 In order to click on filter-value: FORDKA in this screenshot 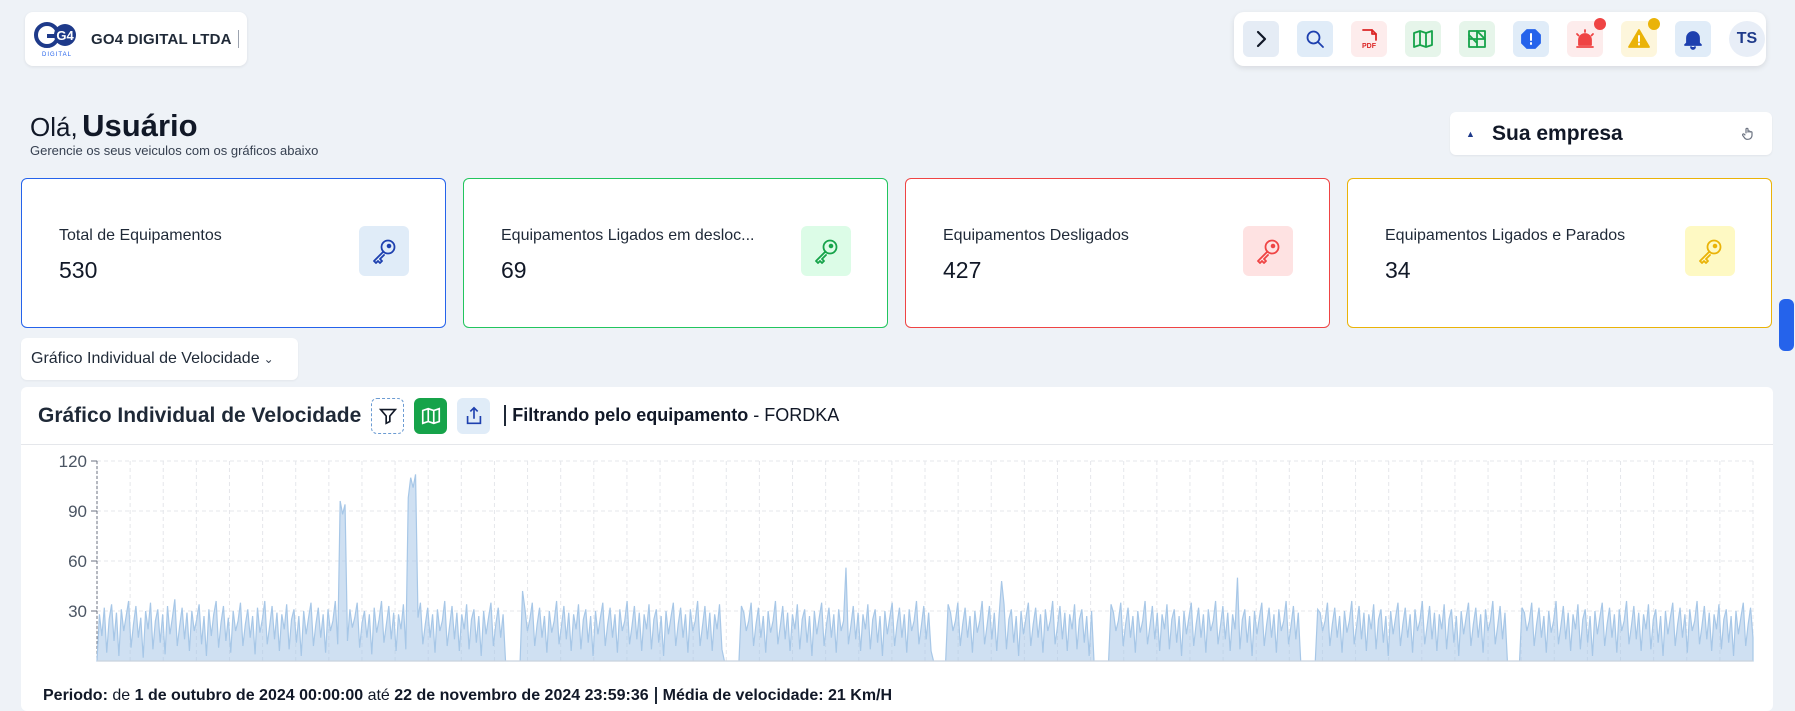, I will do `click(802, 415)`.